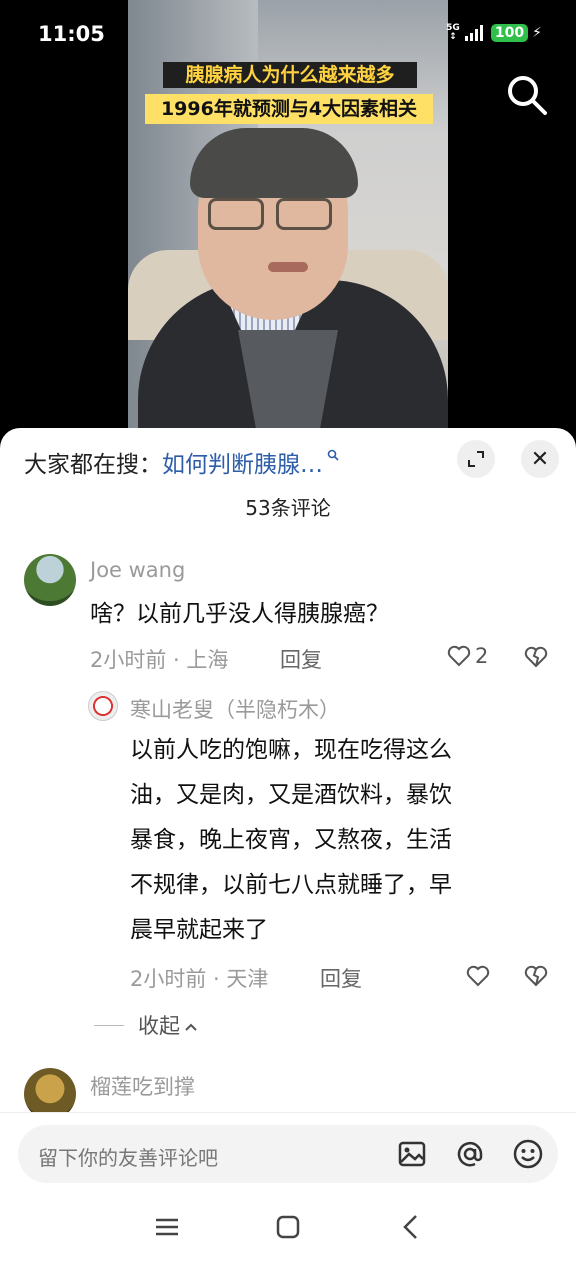 This screenshot has height=1280, width=576. What do you see at coordinates (537, 33) in the screenshot?
I see `charging-icon: ⚡` at bounding box center [537, 33].